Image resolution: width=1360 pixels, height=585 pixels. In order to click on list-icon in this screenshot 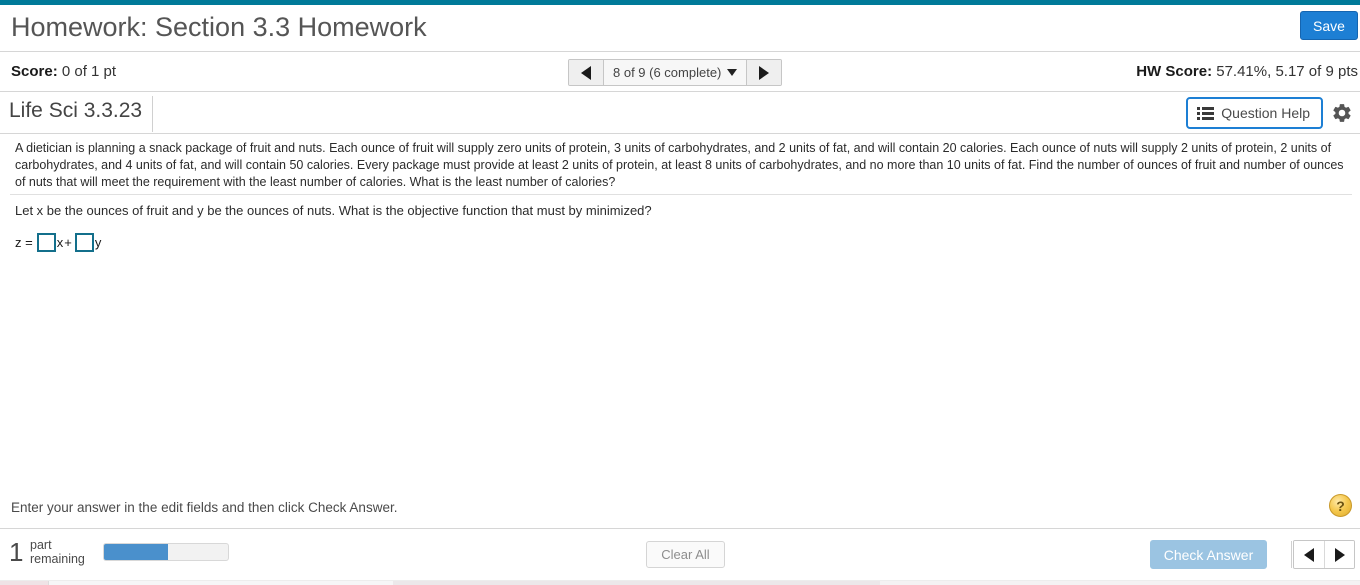, I will do `click(1206, 113)`.